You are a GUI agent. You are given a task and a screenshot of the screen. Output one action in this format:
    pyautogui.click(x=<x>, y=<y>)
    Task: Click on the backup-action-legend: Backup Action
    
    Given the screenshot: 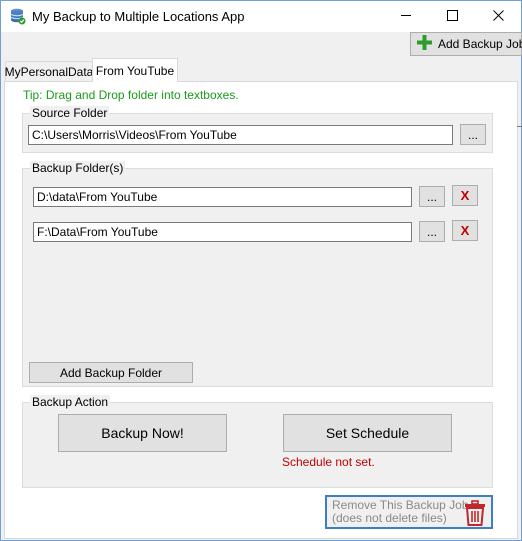 What is the action you would take?
    pyautogui.click(x=70, y=402)
    